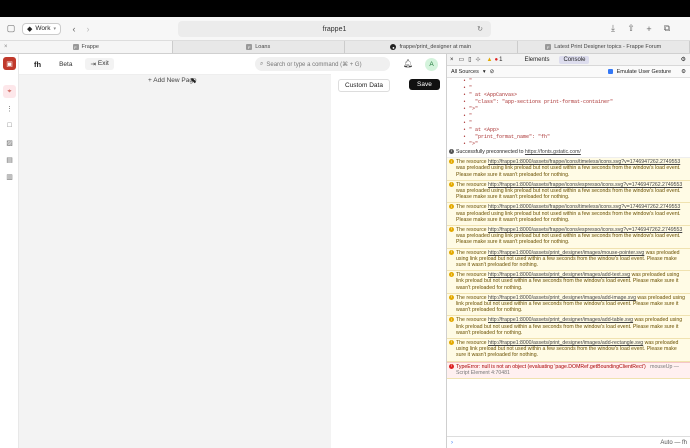  Describe the element at coordinates (408, 63) in the screenshot. I see `notifications-icon: 🔔︎` at that location.